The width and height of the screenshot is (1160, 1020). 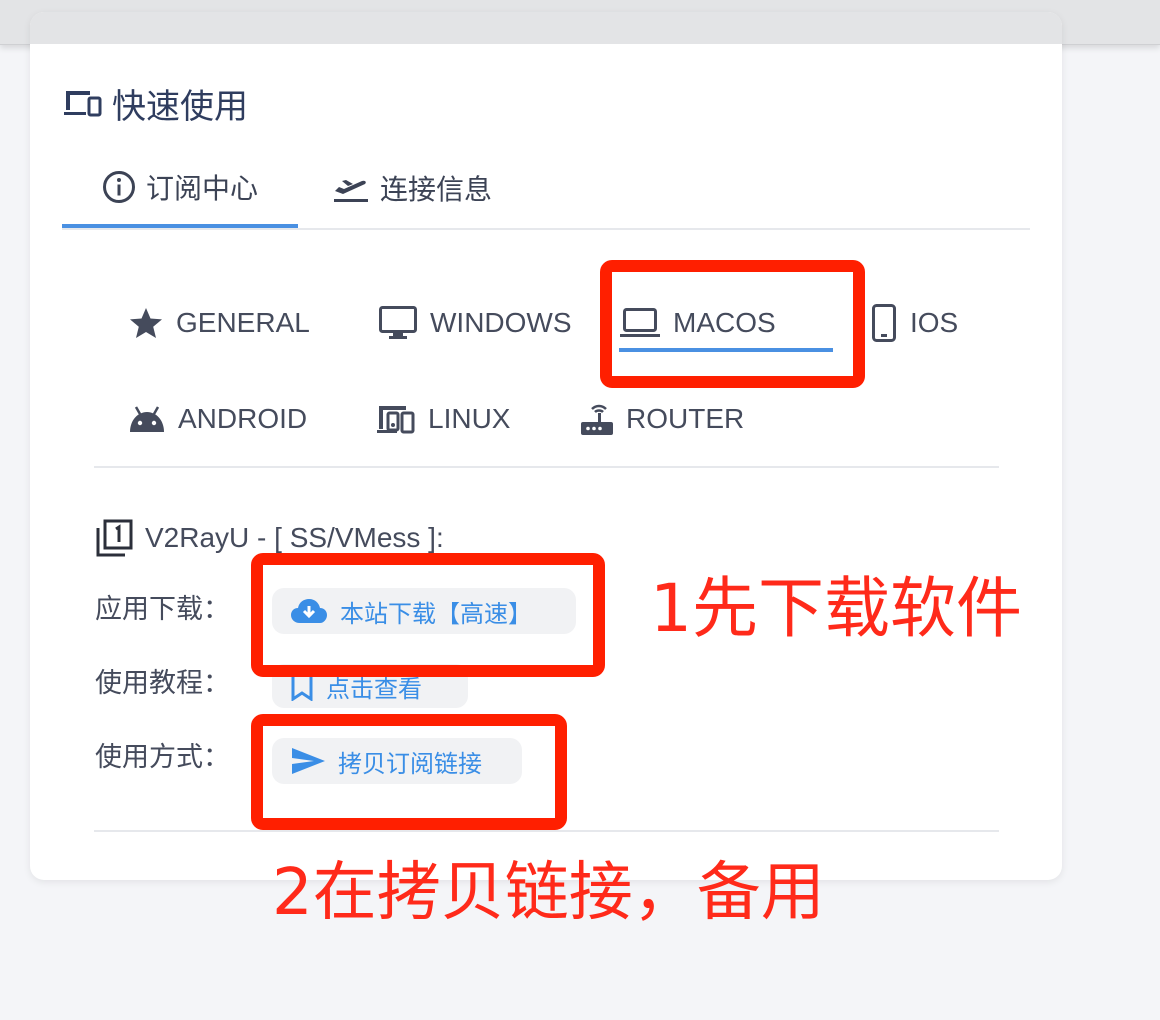 I want to click on filter-1-icon, so click(x=115, y=538).